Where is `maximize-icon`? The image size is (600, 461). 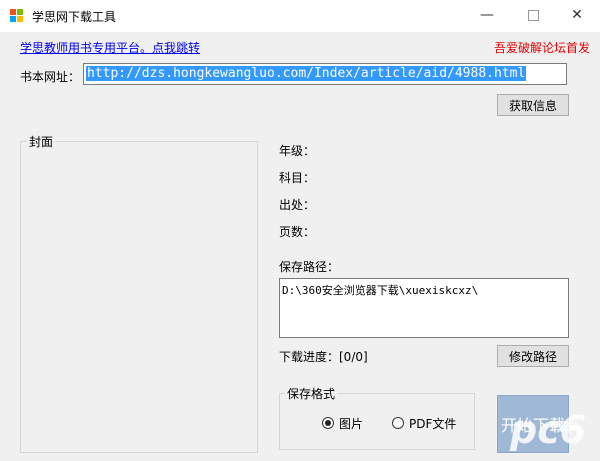
maximize-icon is located at coordinates (533, 15).